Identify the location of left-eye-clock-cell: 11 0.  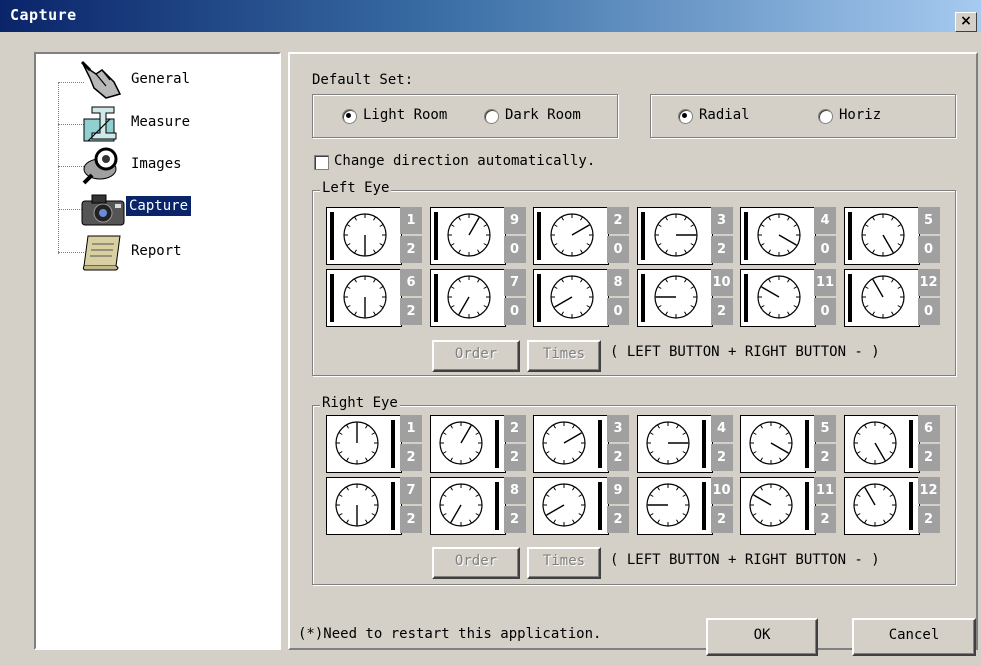
(788, 298).